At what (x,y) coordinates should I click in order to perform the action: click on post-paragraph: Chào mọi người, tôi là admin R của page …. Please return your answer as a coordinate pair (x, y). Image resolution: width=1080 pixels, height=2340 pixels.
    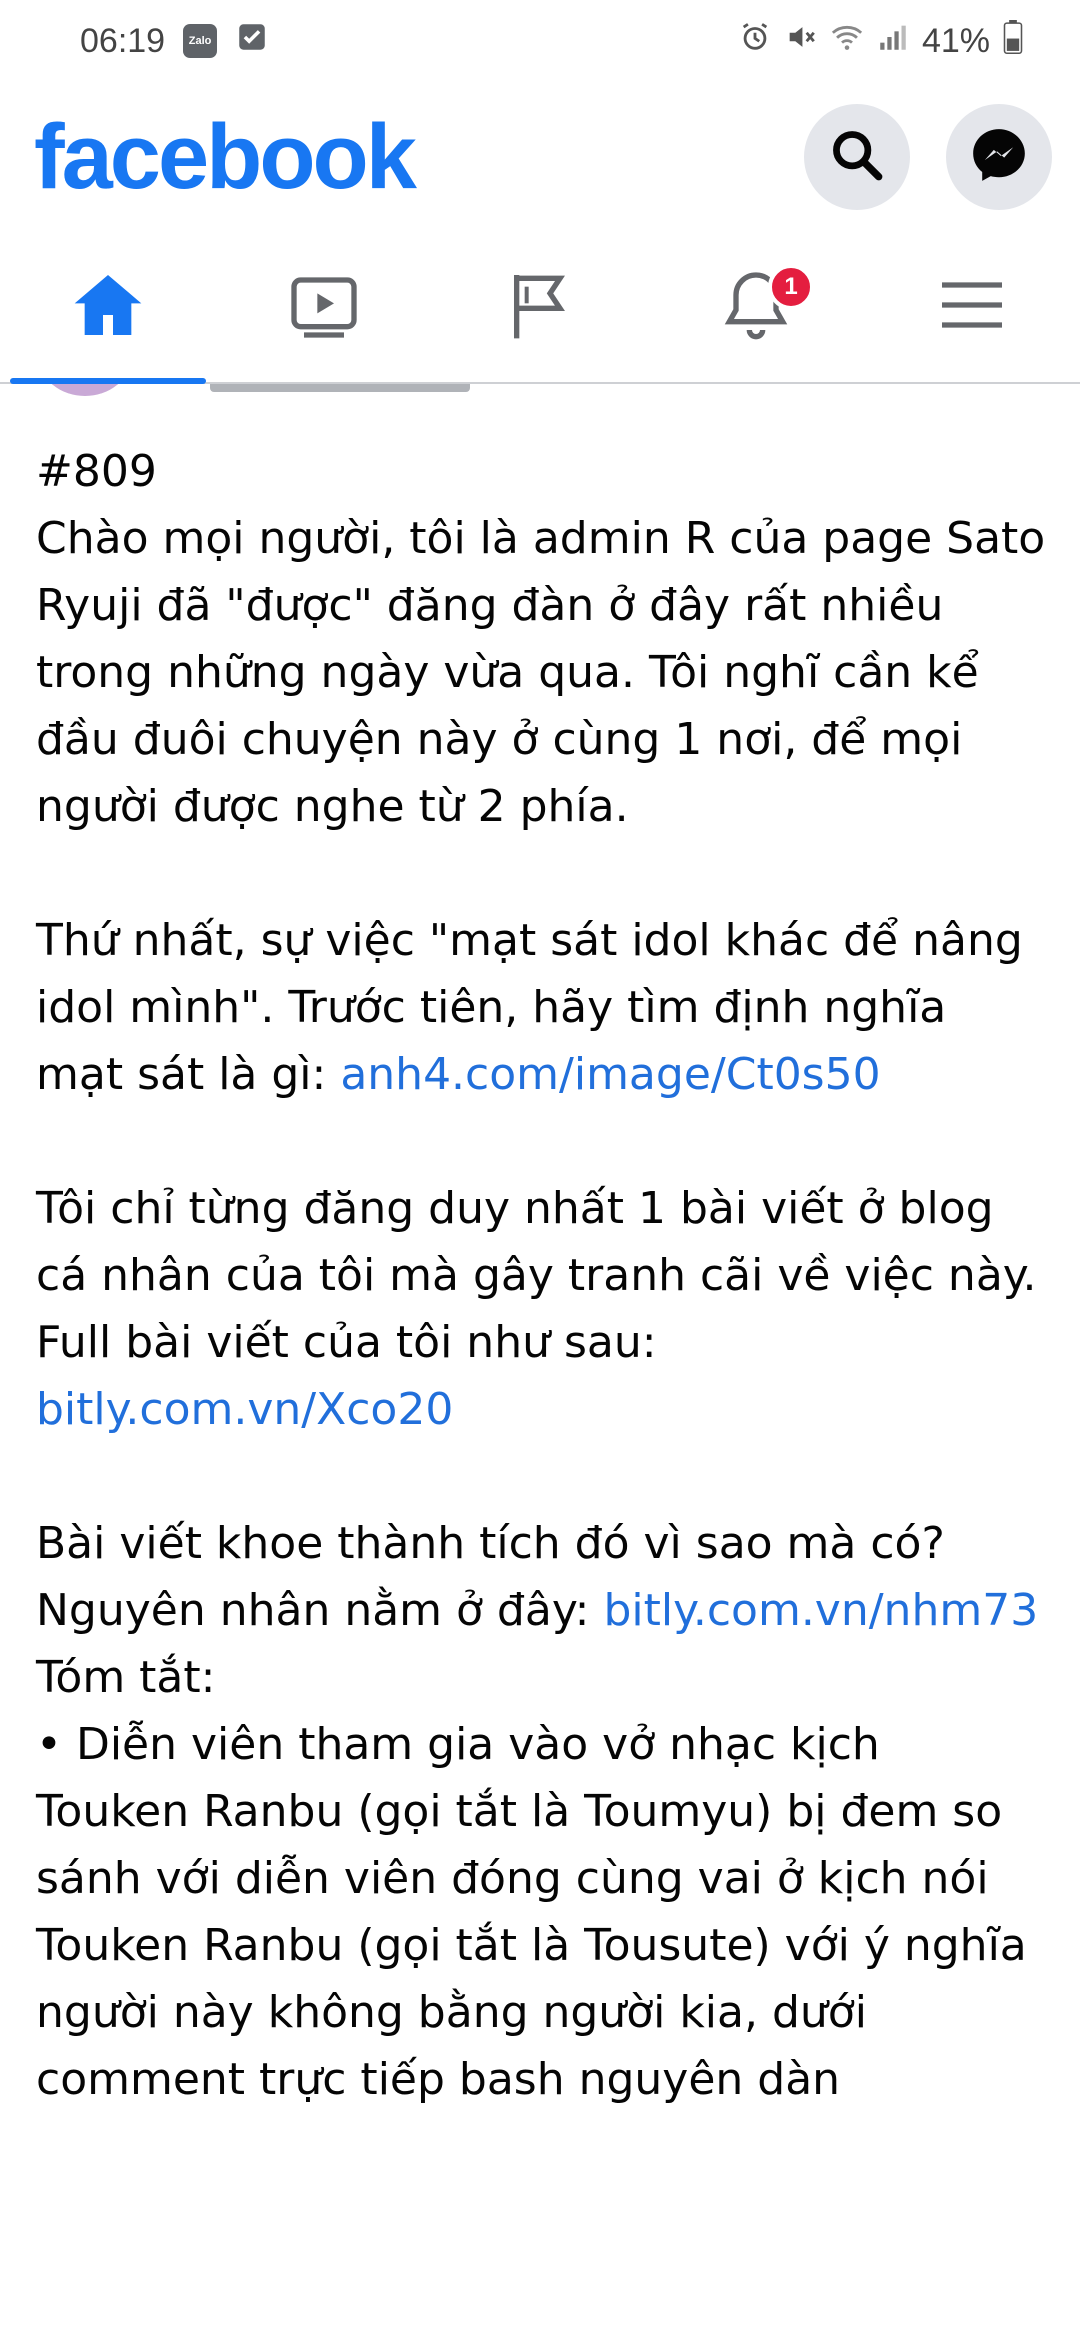
    Looking at the image, I should click on (541, 672).